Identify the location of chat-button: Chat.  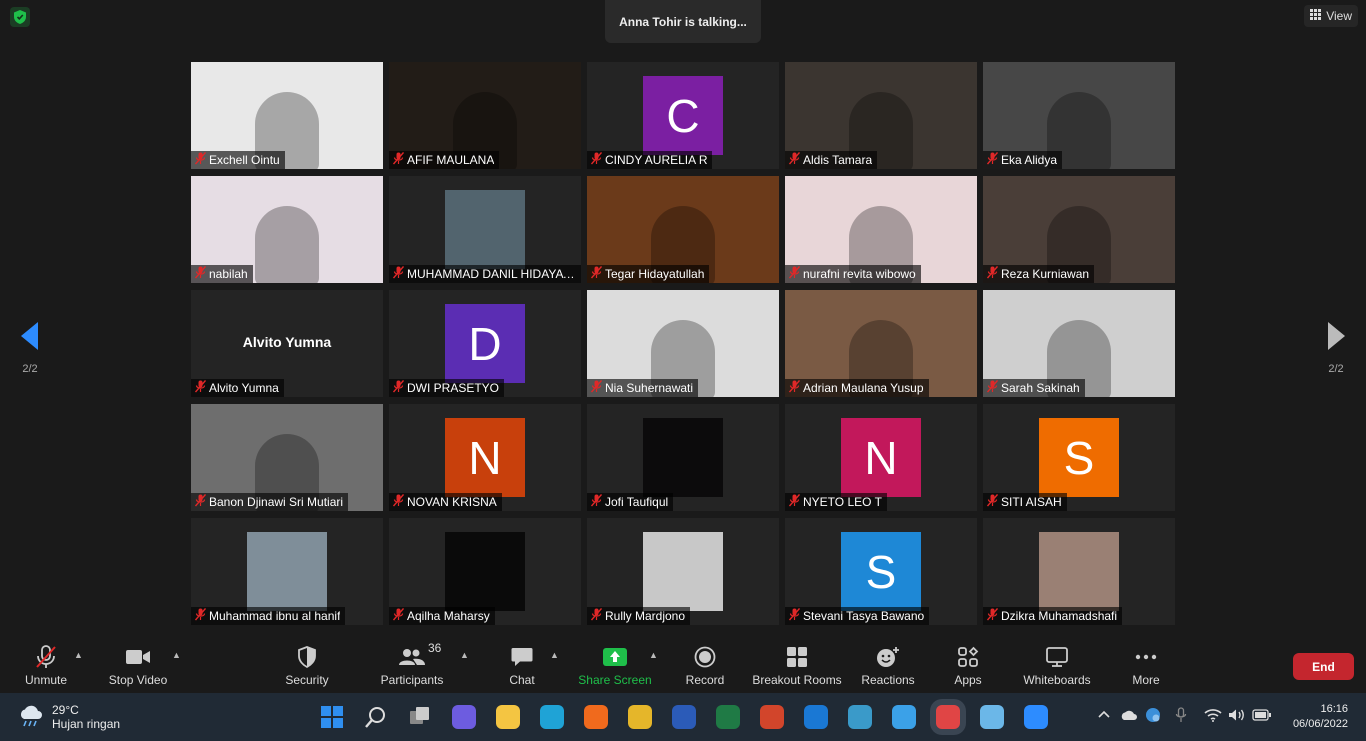
(522, 665).